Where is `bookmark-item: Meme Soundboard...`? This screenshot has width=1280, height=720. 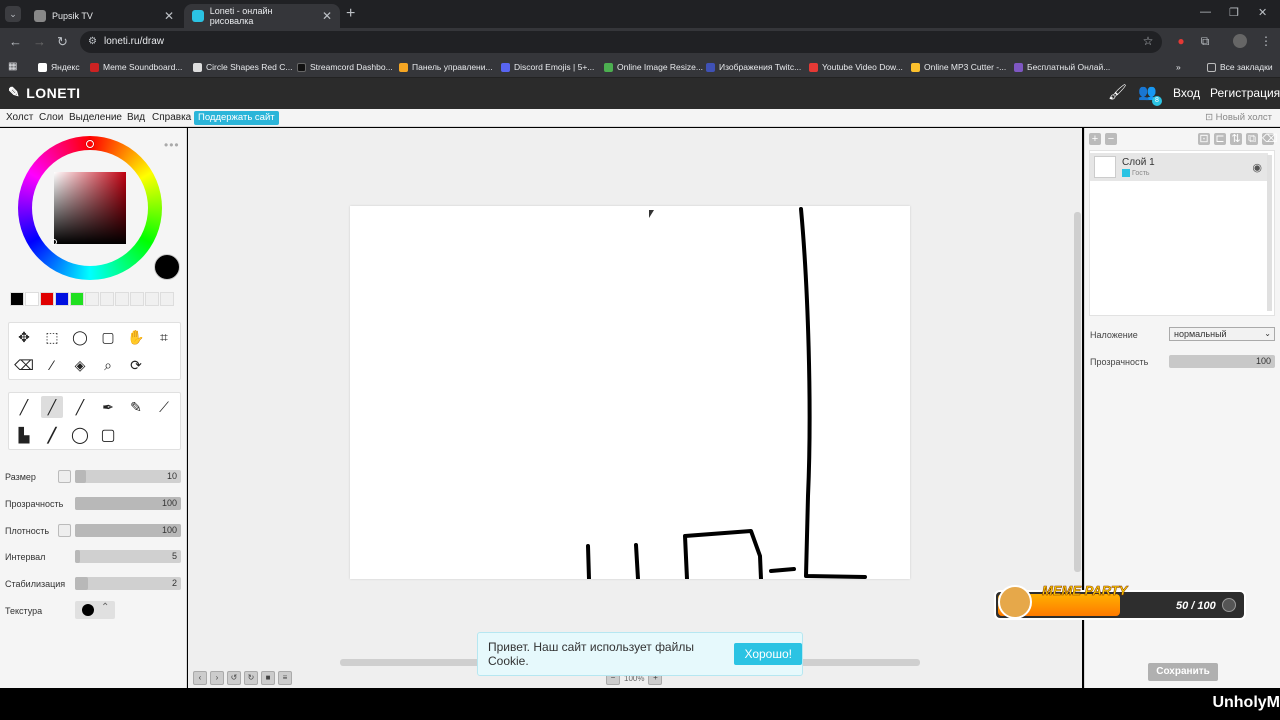
bookmark-item: Meme Soundboard... is located at coordinates (136, 67).